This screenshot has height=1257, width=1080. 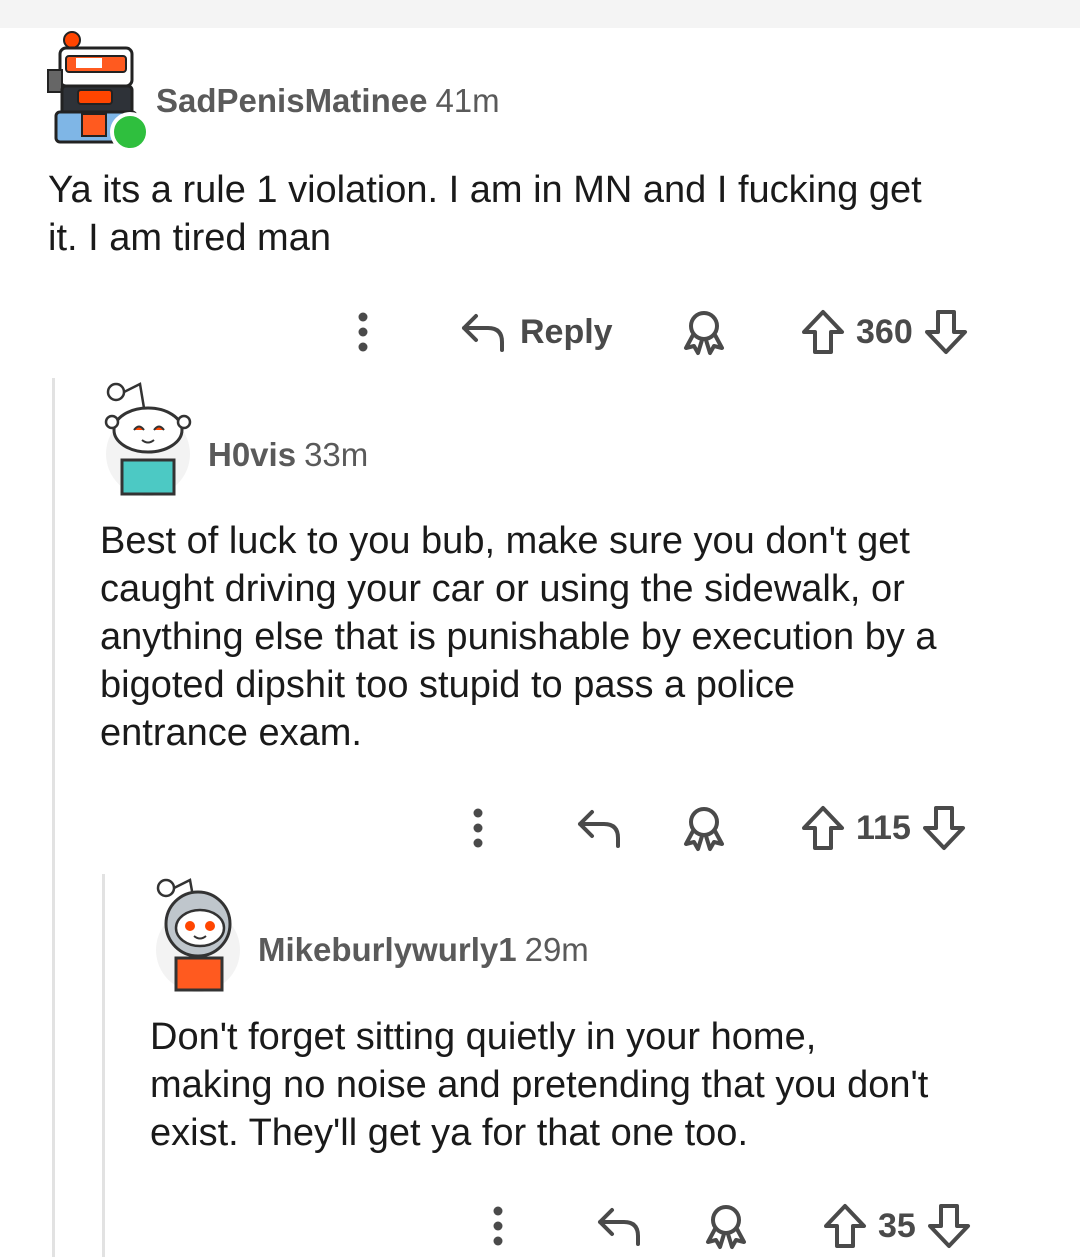 I want to click on timestamp: 41m, so click(x=467, y=100).